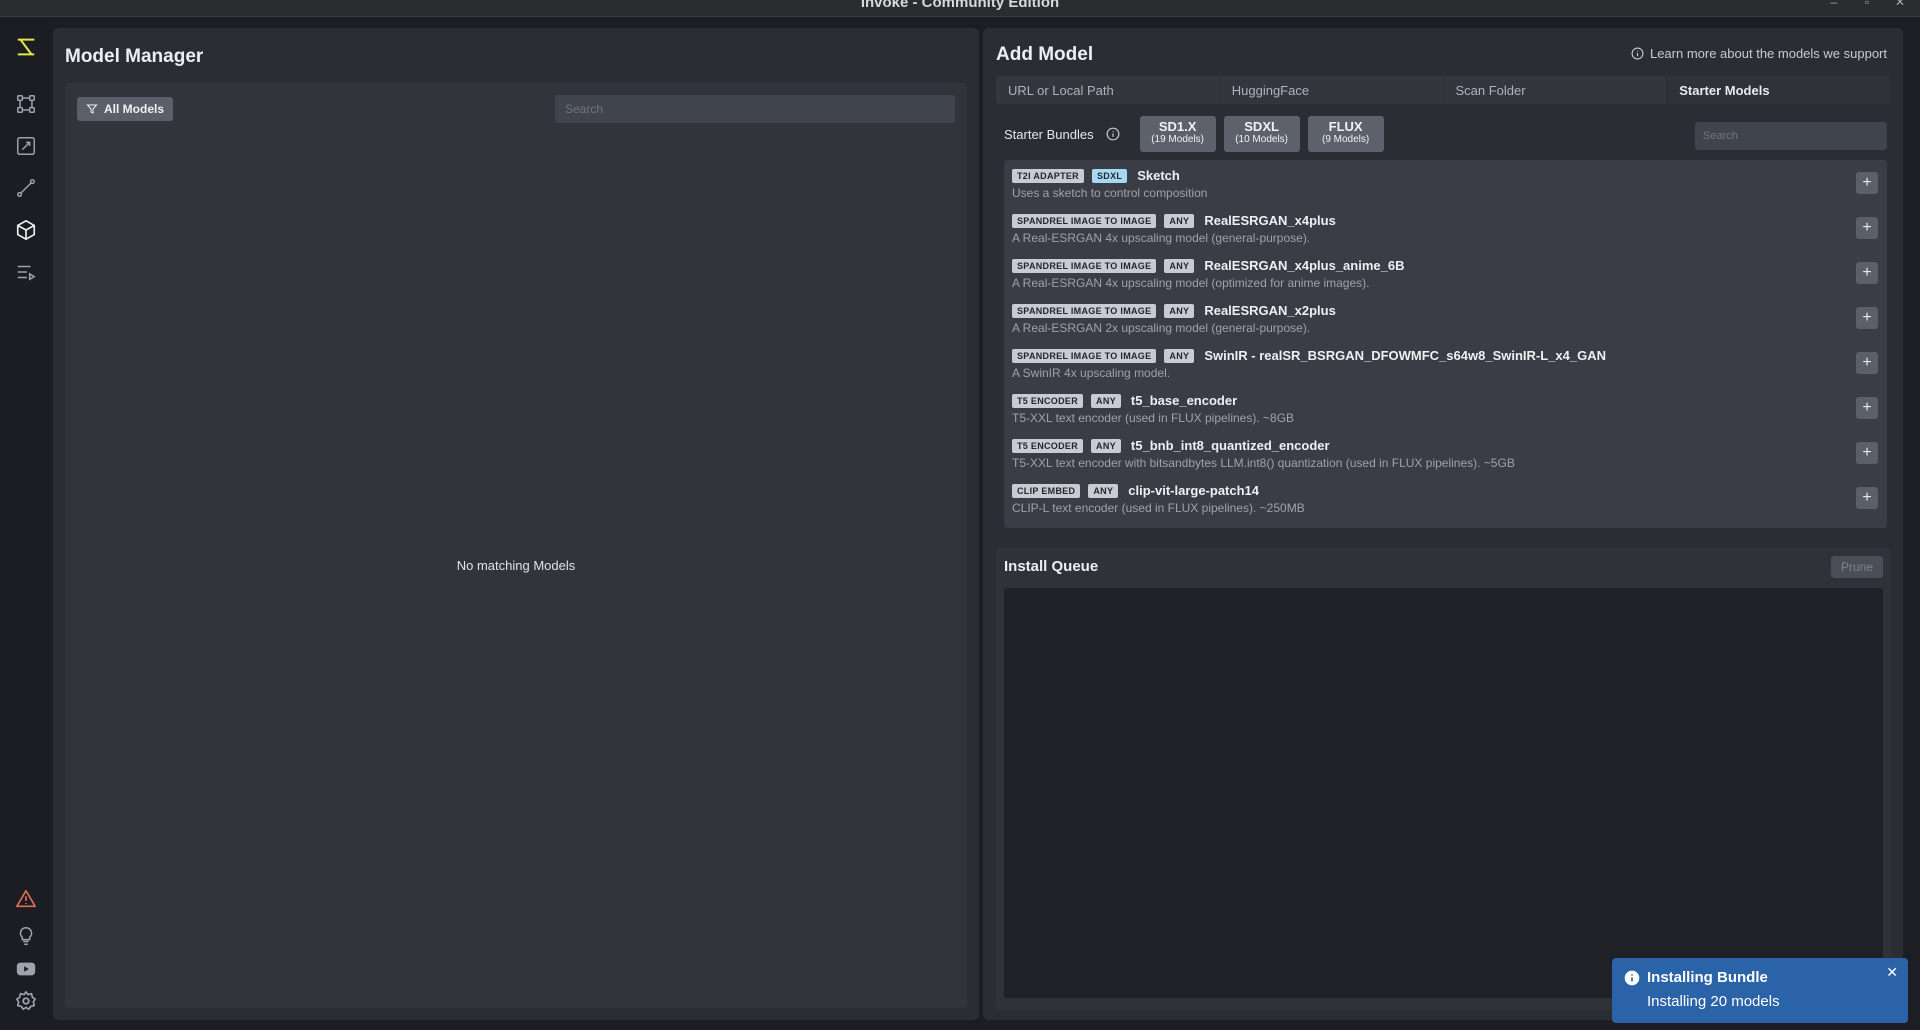 Image resolution: width=1920 pixels, height=1030 pixels. I want to click on maximize-icon: ▫, so click(1867, 4).